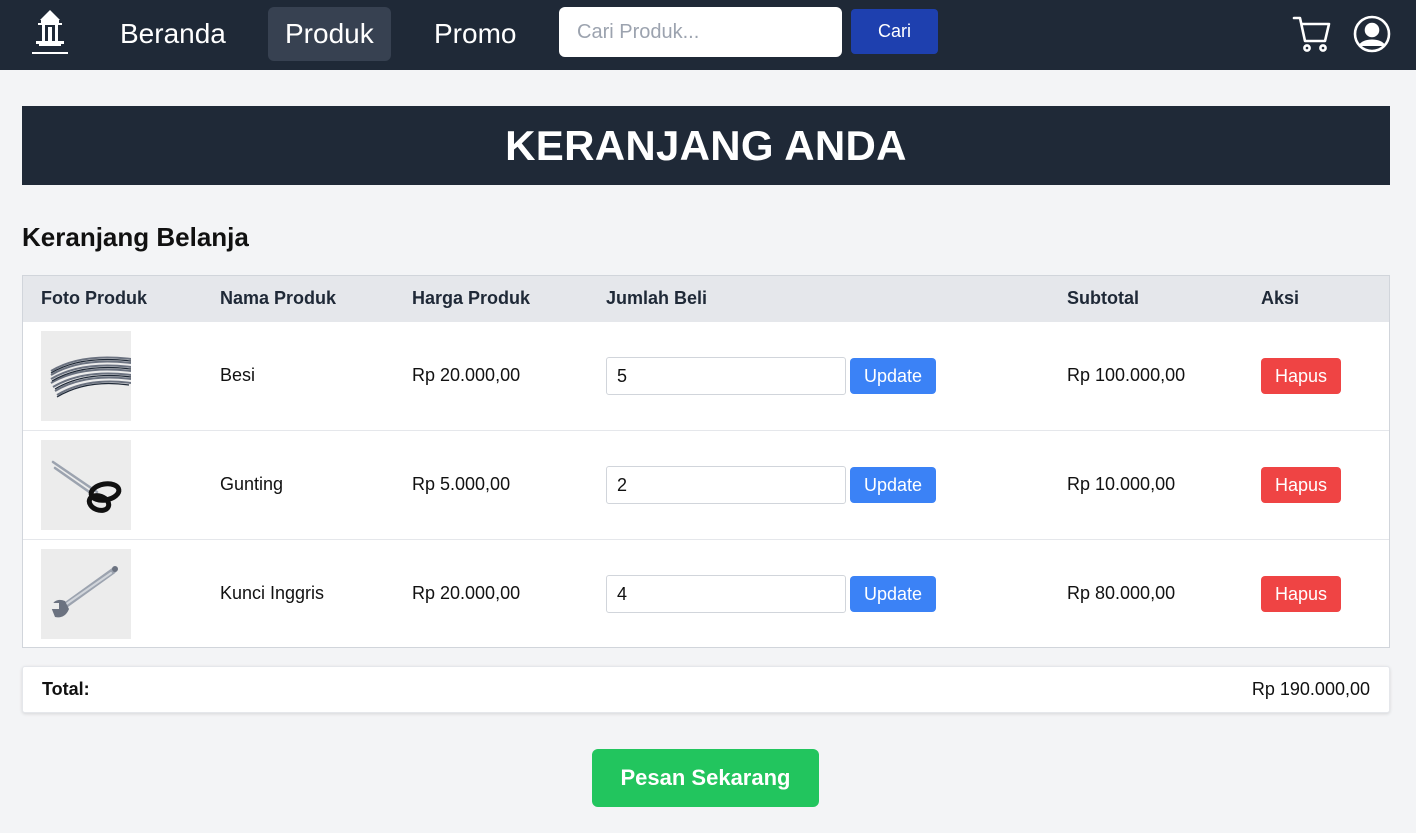 The image size is (1416, 833). Describe the element at coordinates (50, 34) in the screenshot. I see `logo-icon` at that location.